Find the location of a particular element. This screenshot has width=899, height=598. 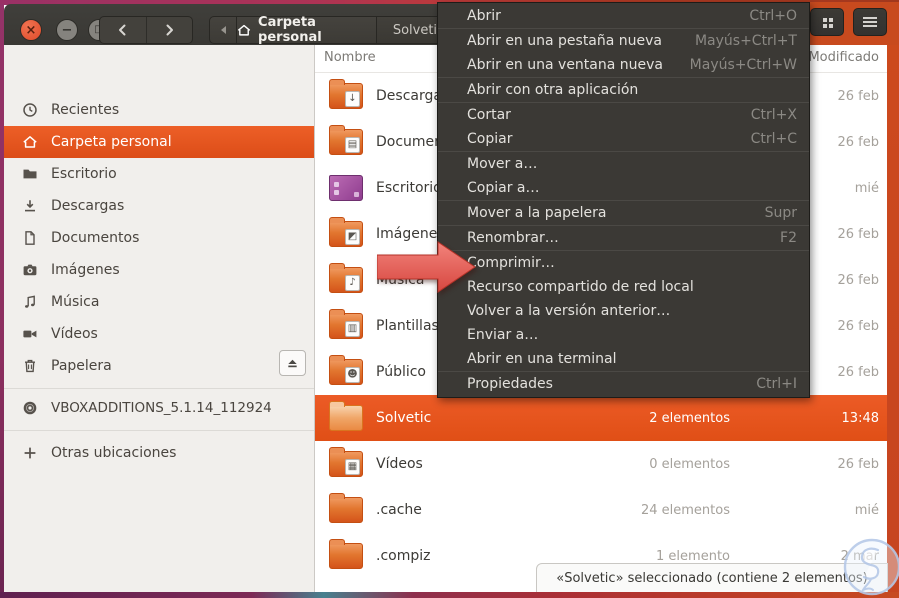

sidebar-item-carpeta-personal: Carpeta personal is located at coordinates (159, 142).